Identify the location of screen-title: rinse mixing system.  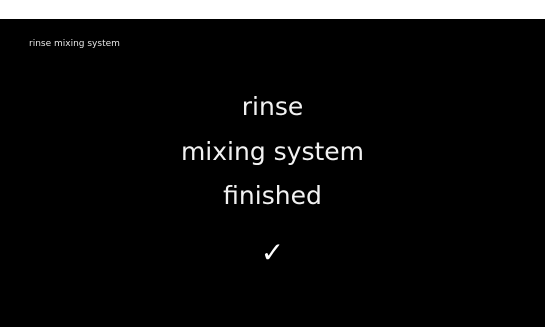
(74, 44).